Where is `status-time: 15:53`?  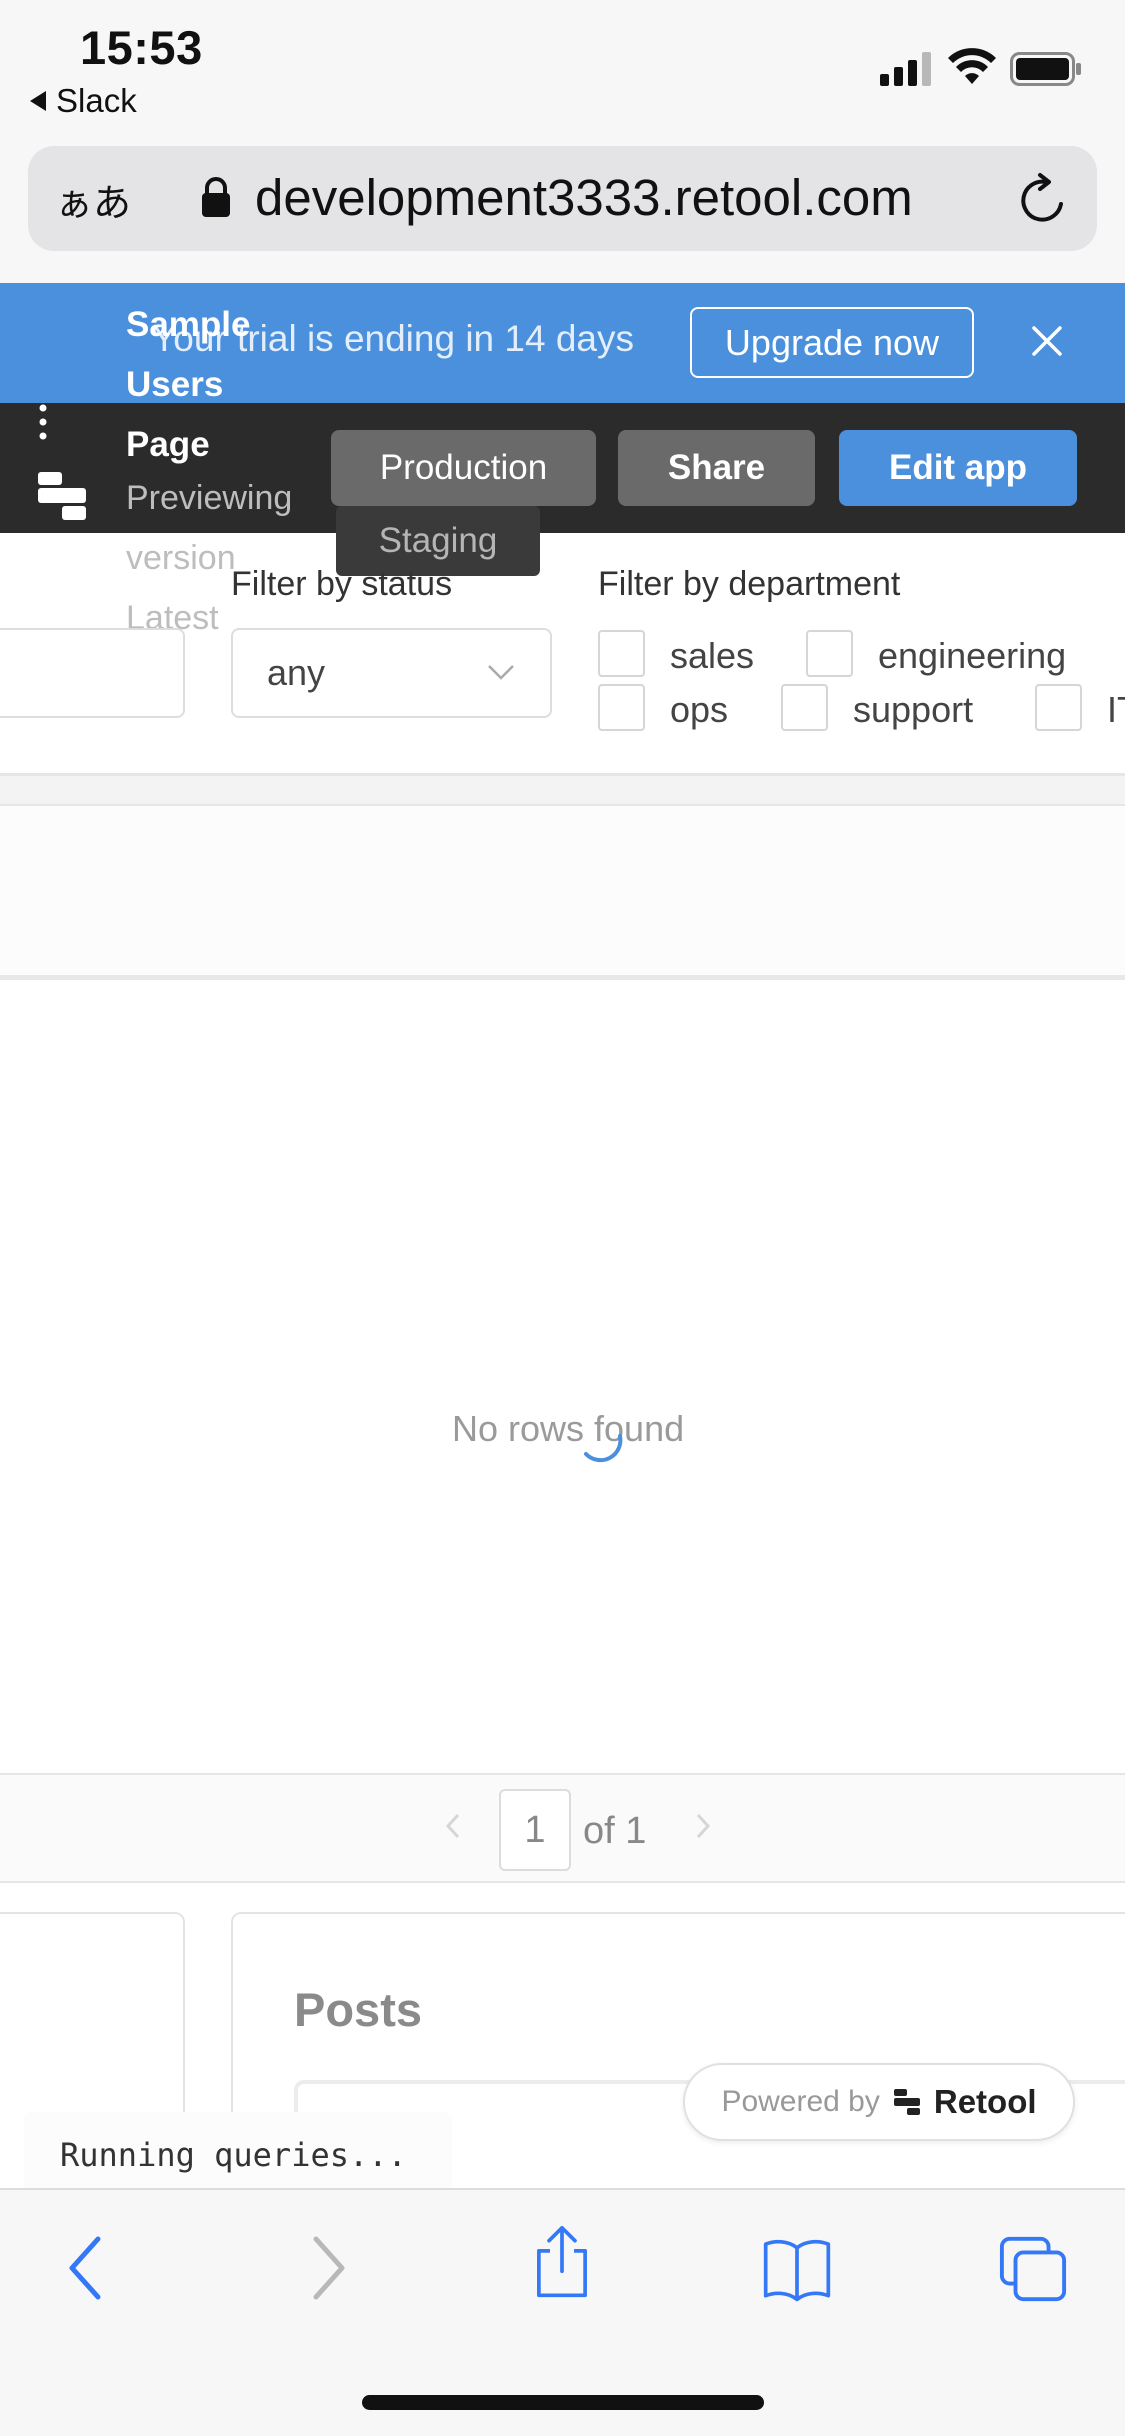 status-time: 15:53 is located at coordinates (141, 47).